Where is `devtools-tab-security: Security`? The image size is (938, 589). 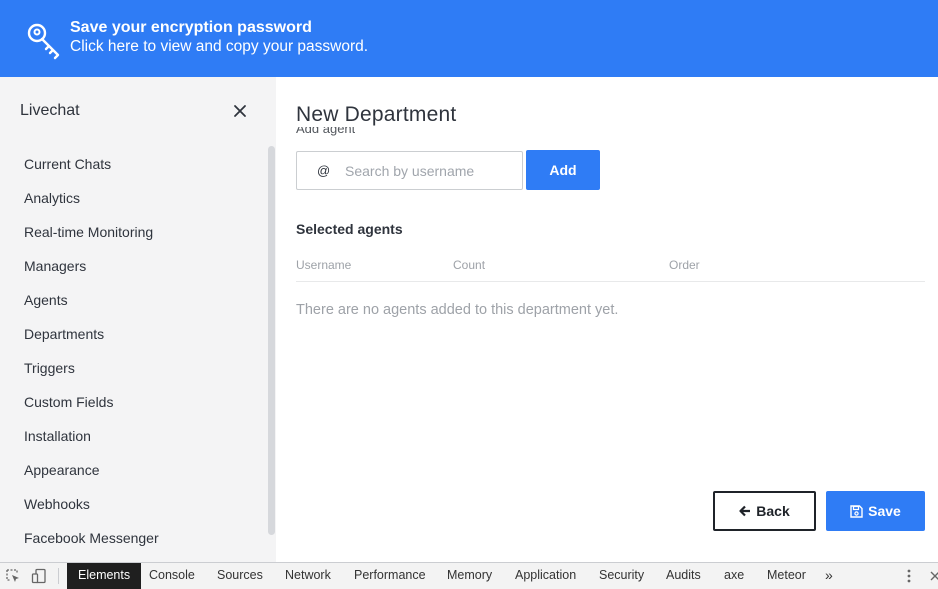 devtools-tab-security: Security is located at coordinates (621, 576).